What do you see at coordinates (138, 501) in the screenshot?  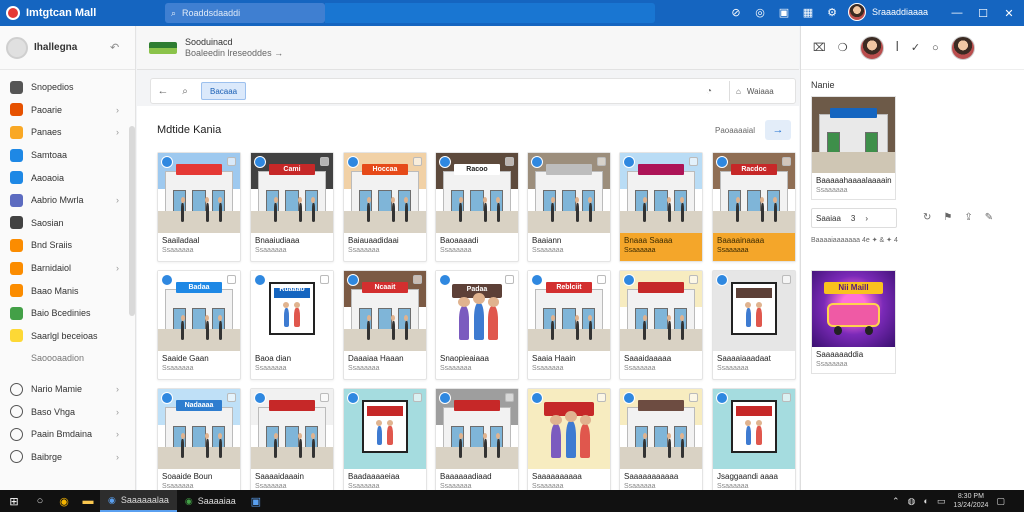 I see `taskbar-app: ◉ Saaaaaalaa` at bounding box center [138, 501].